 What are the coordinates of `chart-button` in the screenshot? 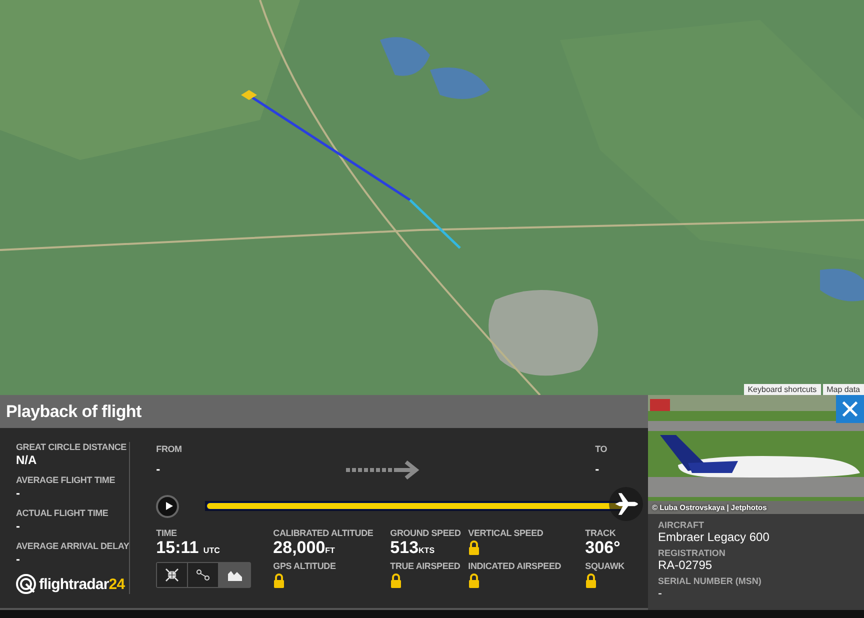 It's located at (234, 575).